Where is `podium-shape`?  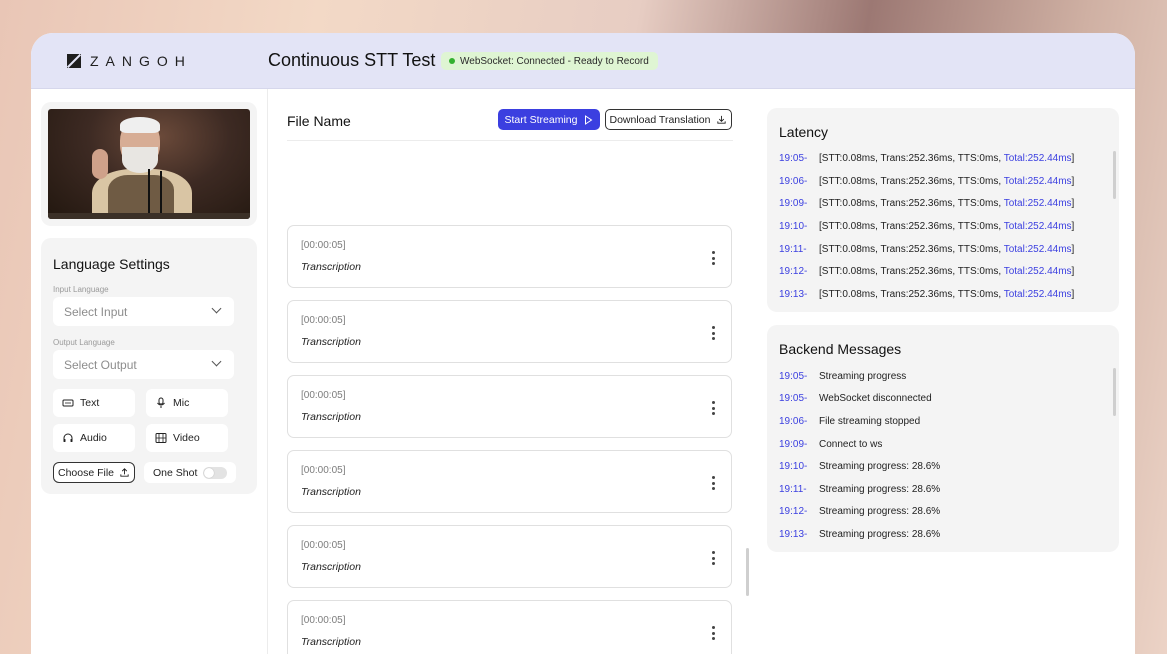 podium-shape is located at coordinates (149, 216).